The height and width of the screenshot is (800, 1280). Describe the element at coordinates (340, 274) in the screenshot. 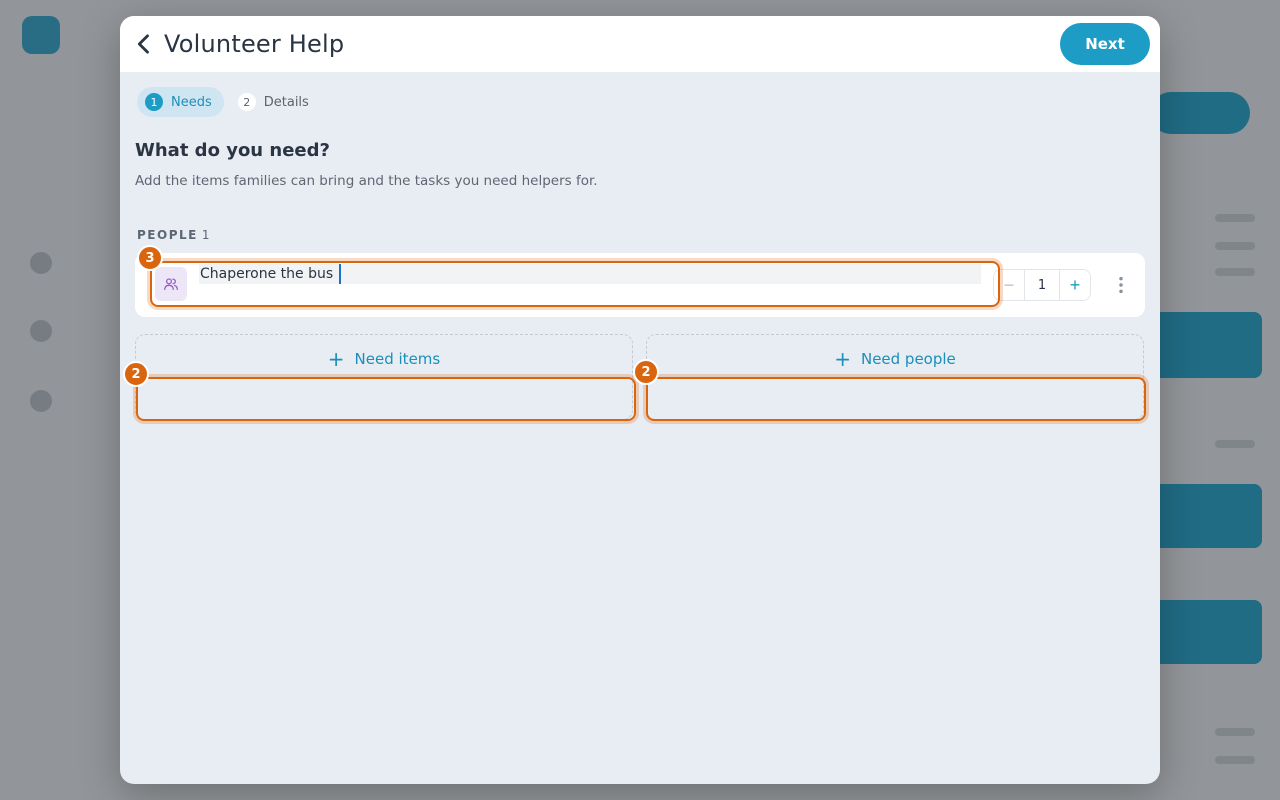

I see `text-caret` at that location.